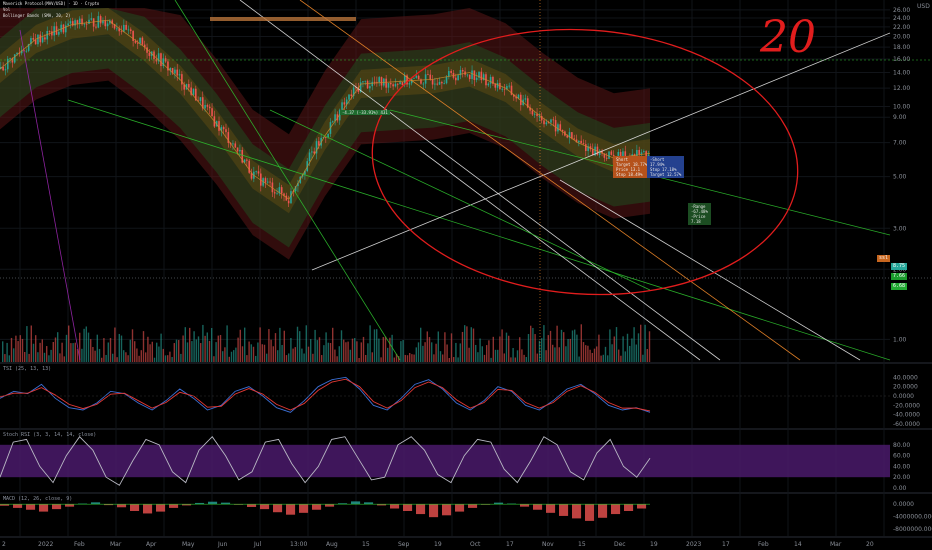  What do you see at coordinates (884, 258) in the screenshot?
I see `price-label-ssl: ssl` at bounding box center [884, 258].